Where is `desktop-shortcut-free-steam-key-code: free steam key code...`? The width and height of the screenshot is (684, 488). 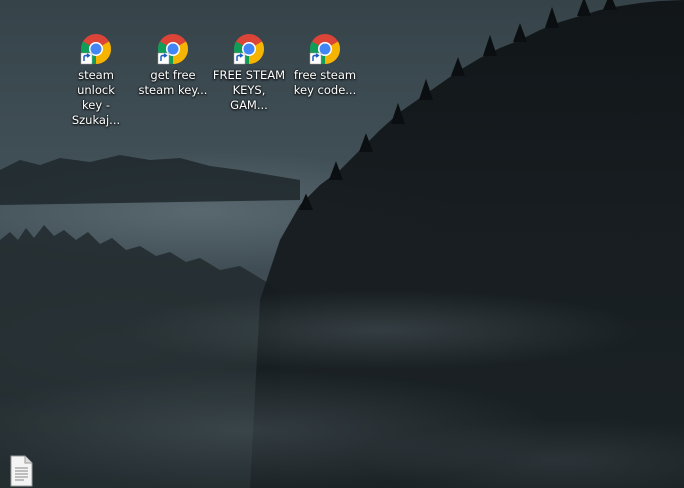
desktop-shortcut-free-steam-key-code: free steam key code... is located at coordinates (325, 69).